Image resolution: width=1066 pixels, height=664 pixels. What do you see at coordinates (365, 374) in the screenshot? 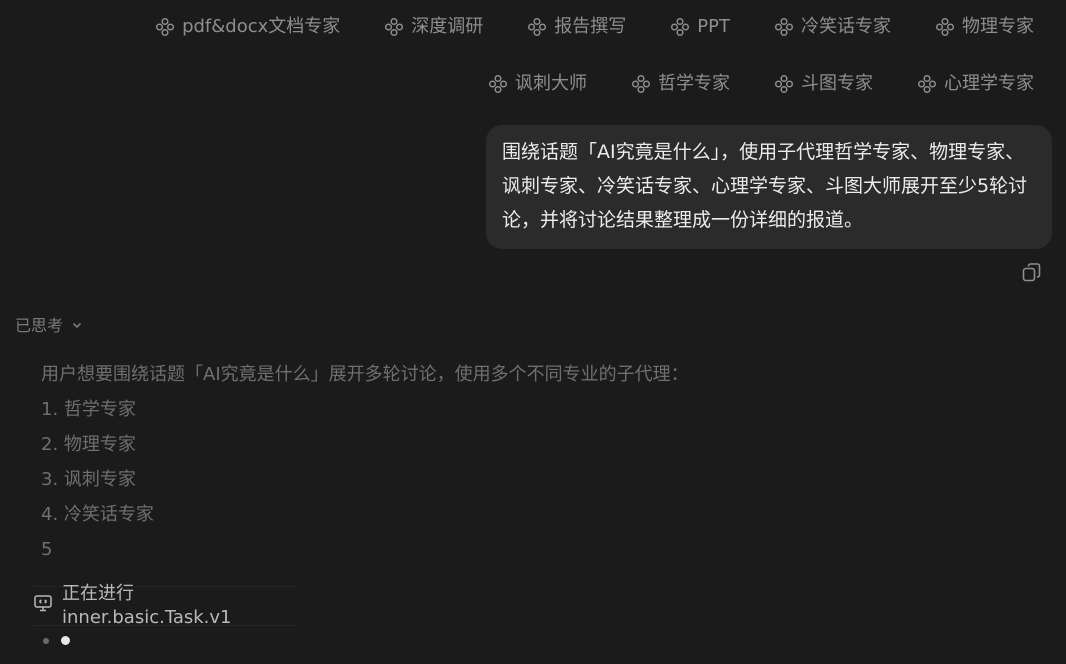
I see `thinking-line: 用户想要围绕话题「AI究竟是什么」展开多轮讨论，使用多个不同专业的子代理：` at bounding box center [365, 374].